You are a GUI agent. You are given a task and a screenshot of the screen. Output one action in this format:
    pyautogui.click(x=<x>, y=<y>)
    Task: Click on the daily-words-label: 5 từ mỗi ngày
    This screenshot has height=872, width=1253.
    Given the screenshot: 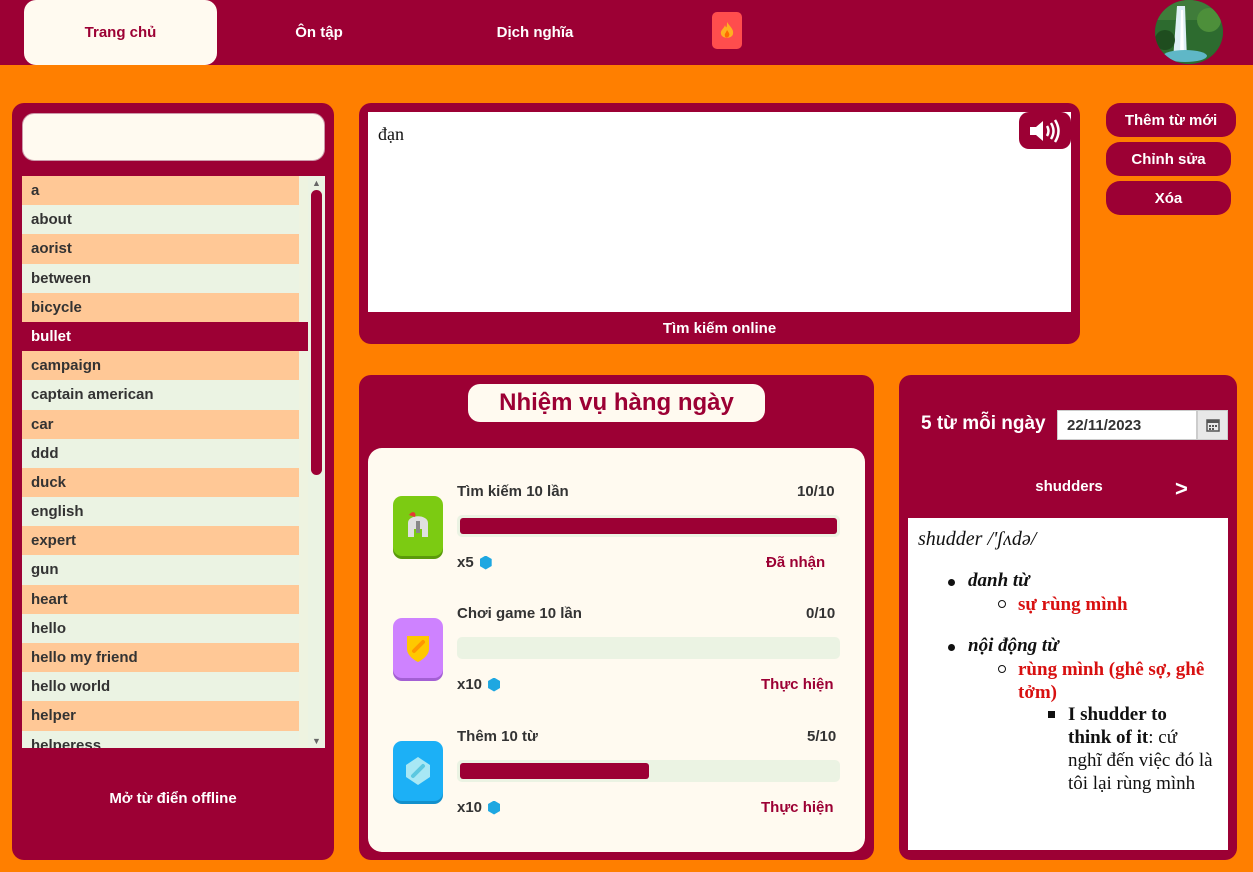 What is the action you would take?
    pyautogui.click(x=983, y=423)
    